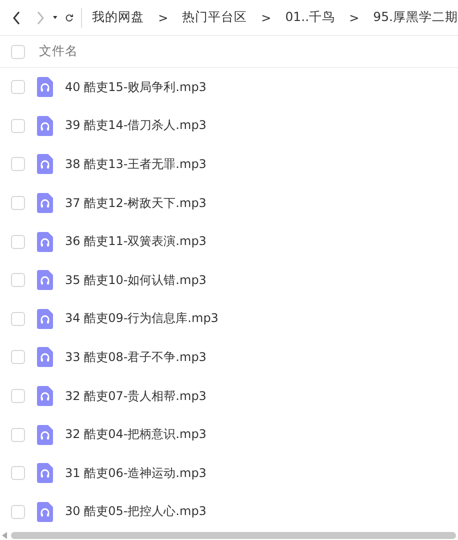  Describe the element at coordinates (141, 319) in the screenshot. I see `file-name: 34 酷吏09-行为信息库.mp3` at that location.